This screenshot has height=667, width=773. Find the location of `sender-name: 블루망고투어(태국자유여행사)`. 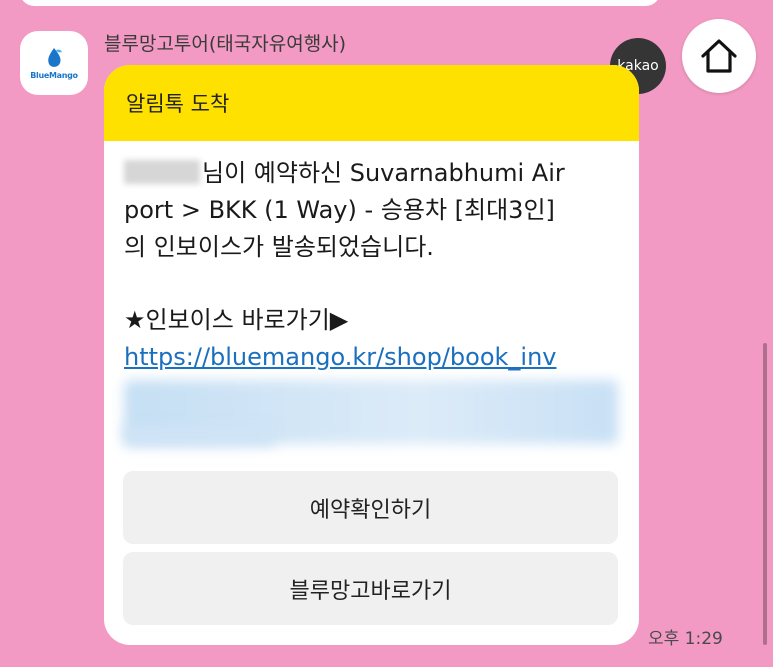

sender-name: 블루망고투어(태국자유여행사) is located at coordinates (225, 44).